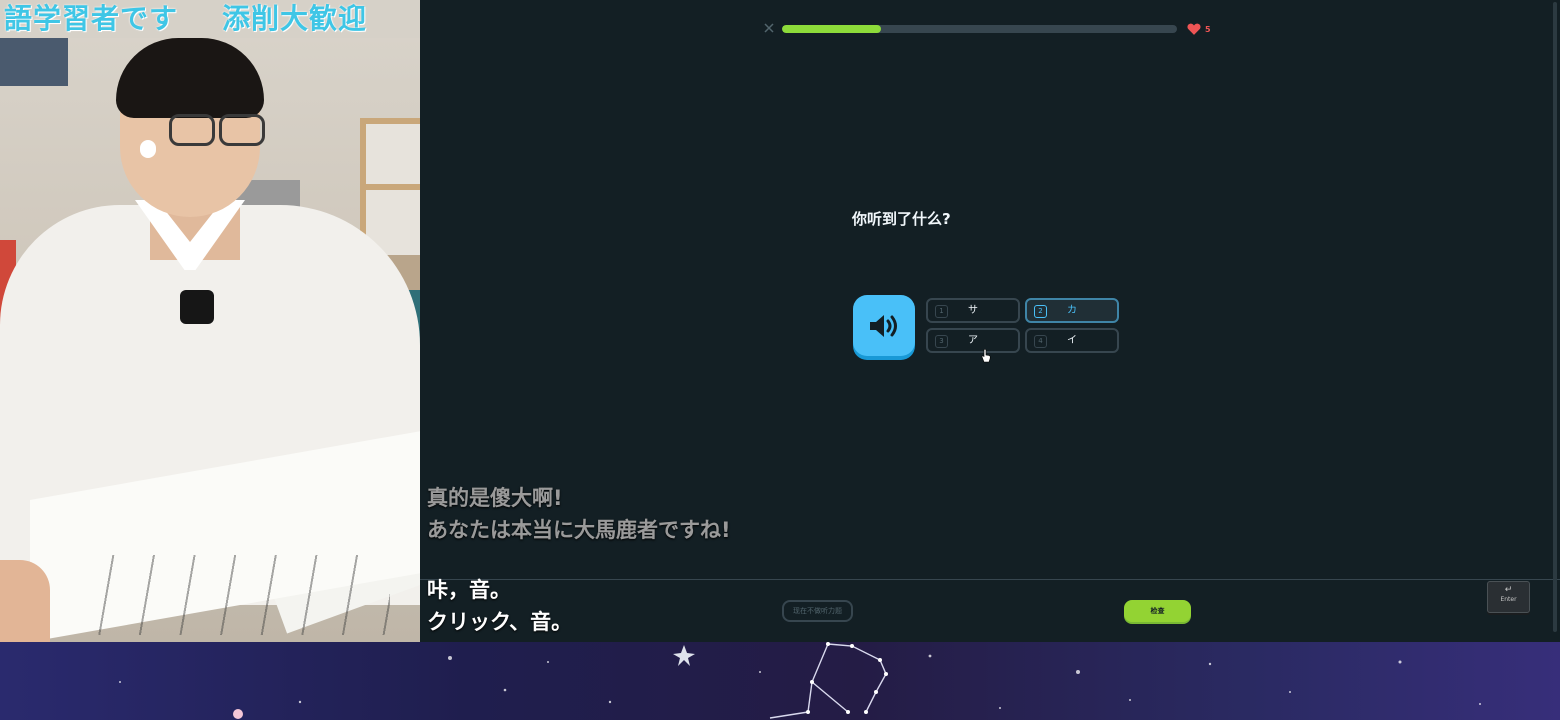 Image resolution: width=1560 pixels, height=720 pixels. I want to click on close-lesson-button, so click(769, 29).